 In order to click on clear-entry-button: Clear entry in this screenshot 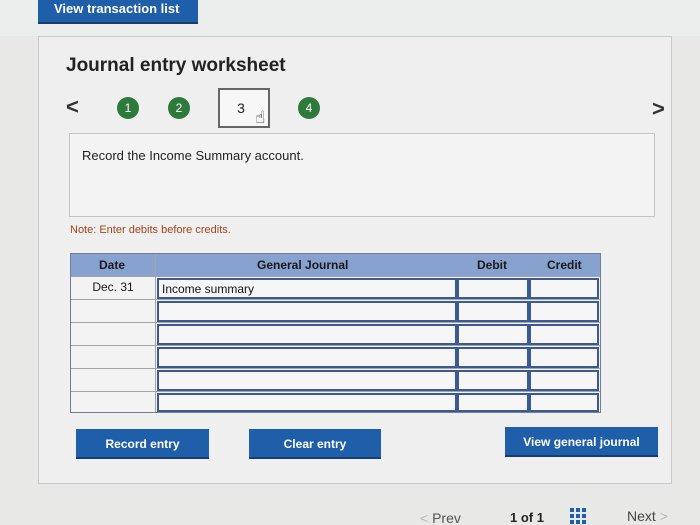, I will do `click(315, 444)`.